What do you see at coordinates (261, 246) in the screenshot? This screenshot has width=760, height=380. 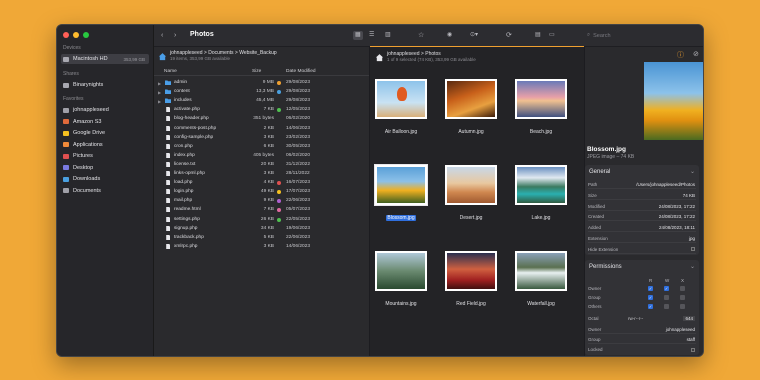 I see `table-row: xmlrpc.php 3 KB 14/06/2023` at bounding box center [261, 246].